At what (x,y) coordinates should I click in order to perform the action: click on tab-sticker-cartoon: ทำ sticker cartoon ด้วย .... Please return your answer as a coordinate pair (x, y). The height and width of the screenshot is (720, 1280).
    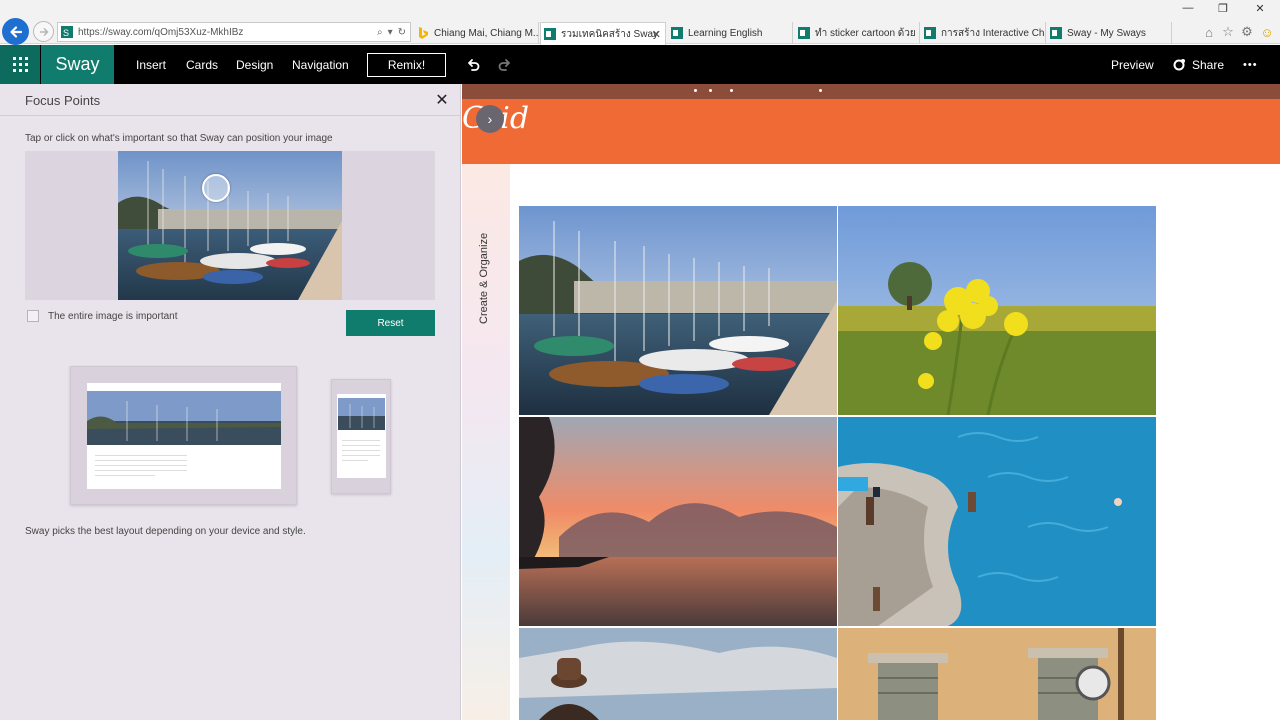
    Looking at the image, I should click on (857, 33).